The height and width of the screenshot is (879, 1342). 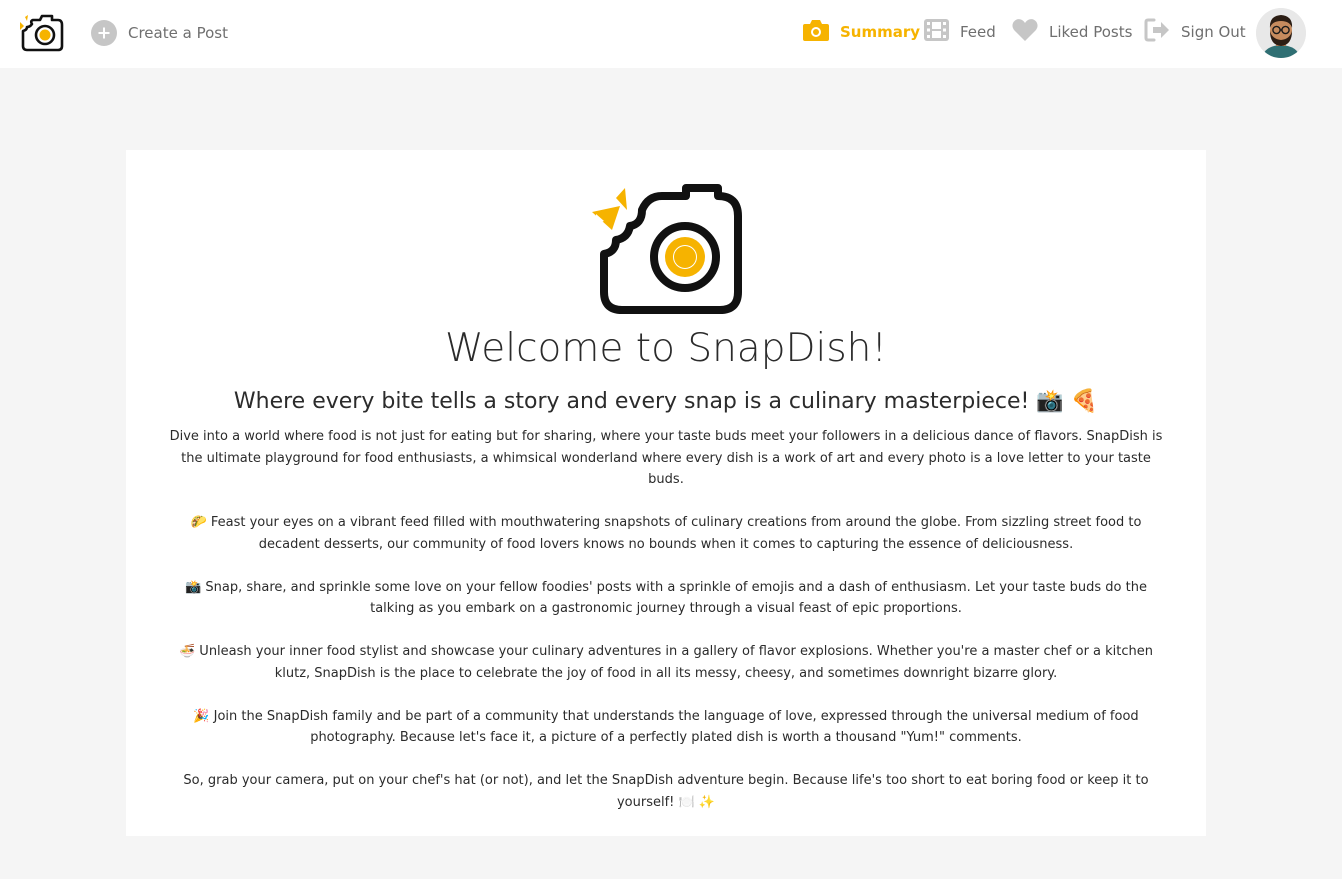 I want to click on nav-sign-out-label: Sign Out, so click(x=1213, y=32).